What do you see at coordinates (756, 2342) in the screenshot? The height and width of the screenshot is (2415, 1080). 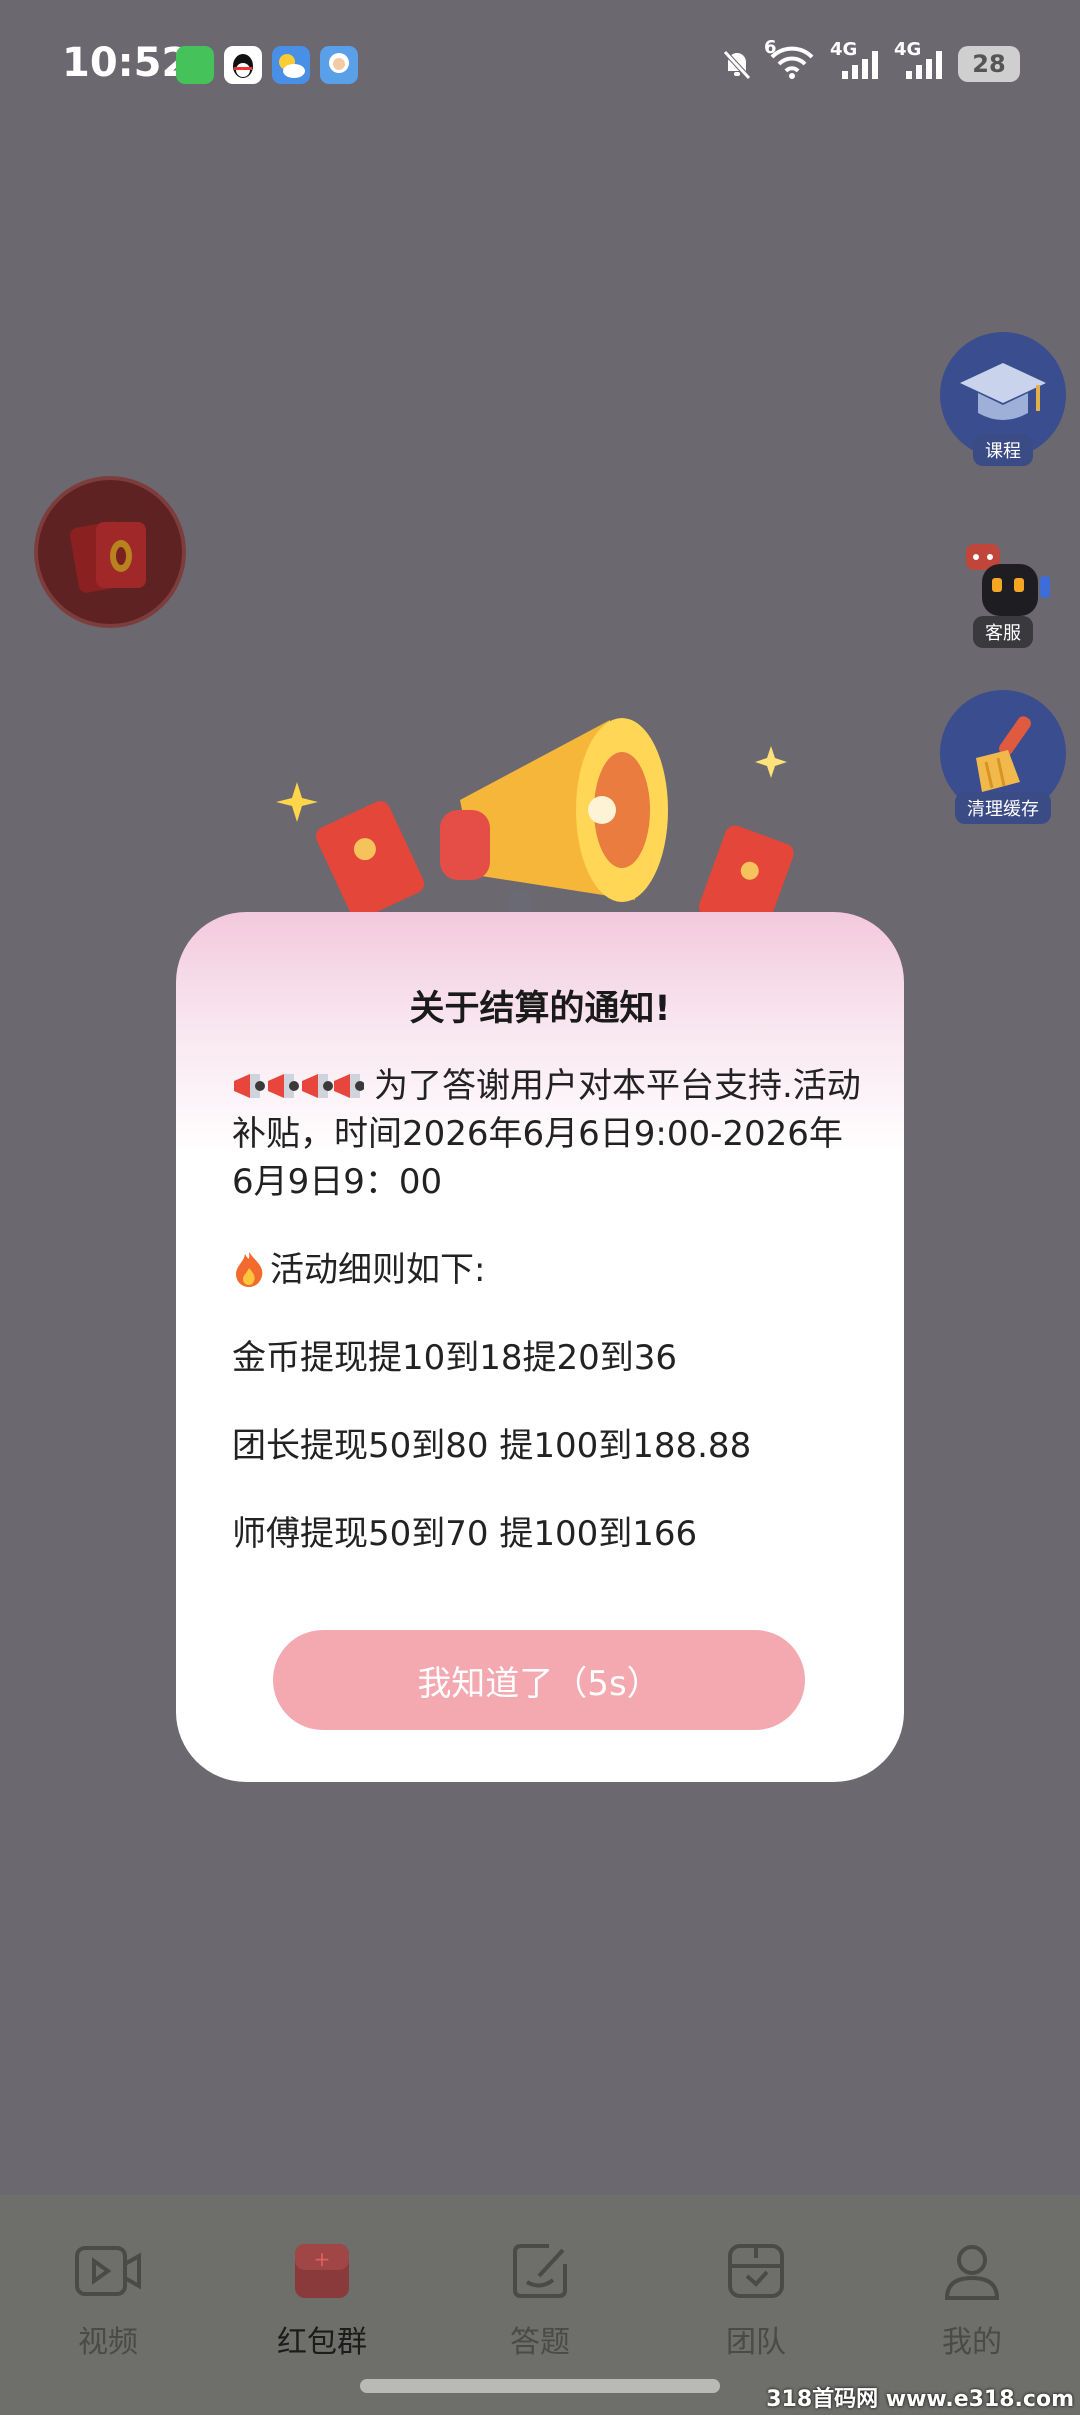 I see `nav-label-team: 团队` at bounding box center [756, 2342].